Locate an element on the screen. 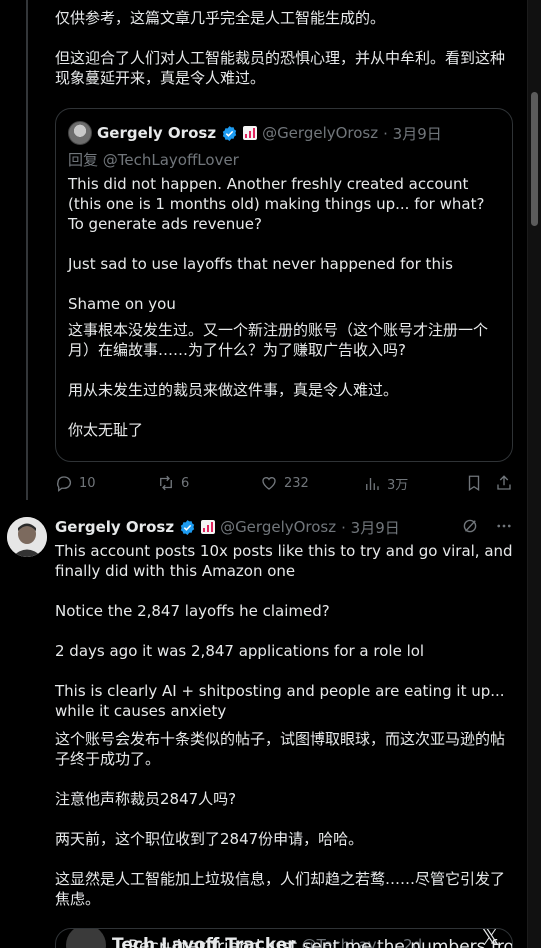 The image size is (541, 948). reply-post-header: Gergely Orosz @GergelyOrosz · 3月9日 is located at coordinates (227, 527).